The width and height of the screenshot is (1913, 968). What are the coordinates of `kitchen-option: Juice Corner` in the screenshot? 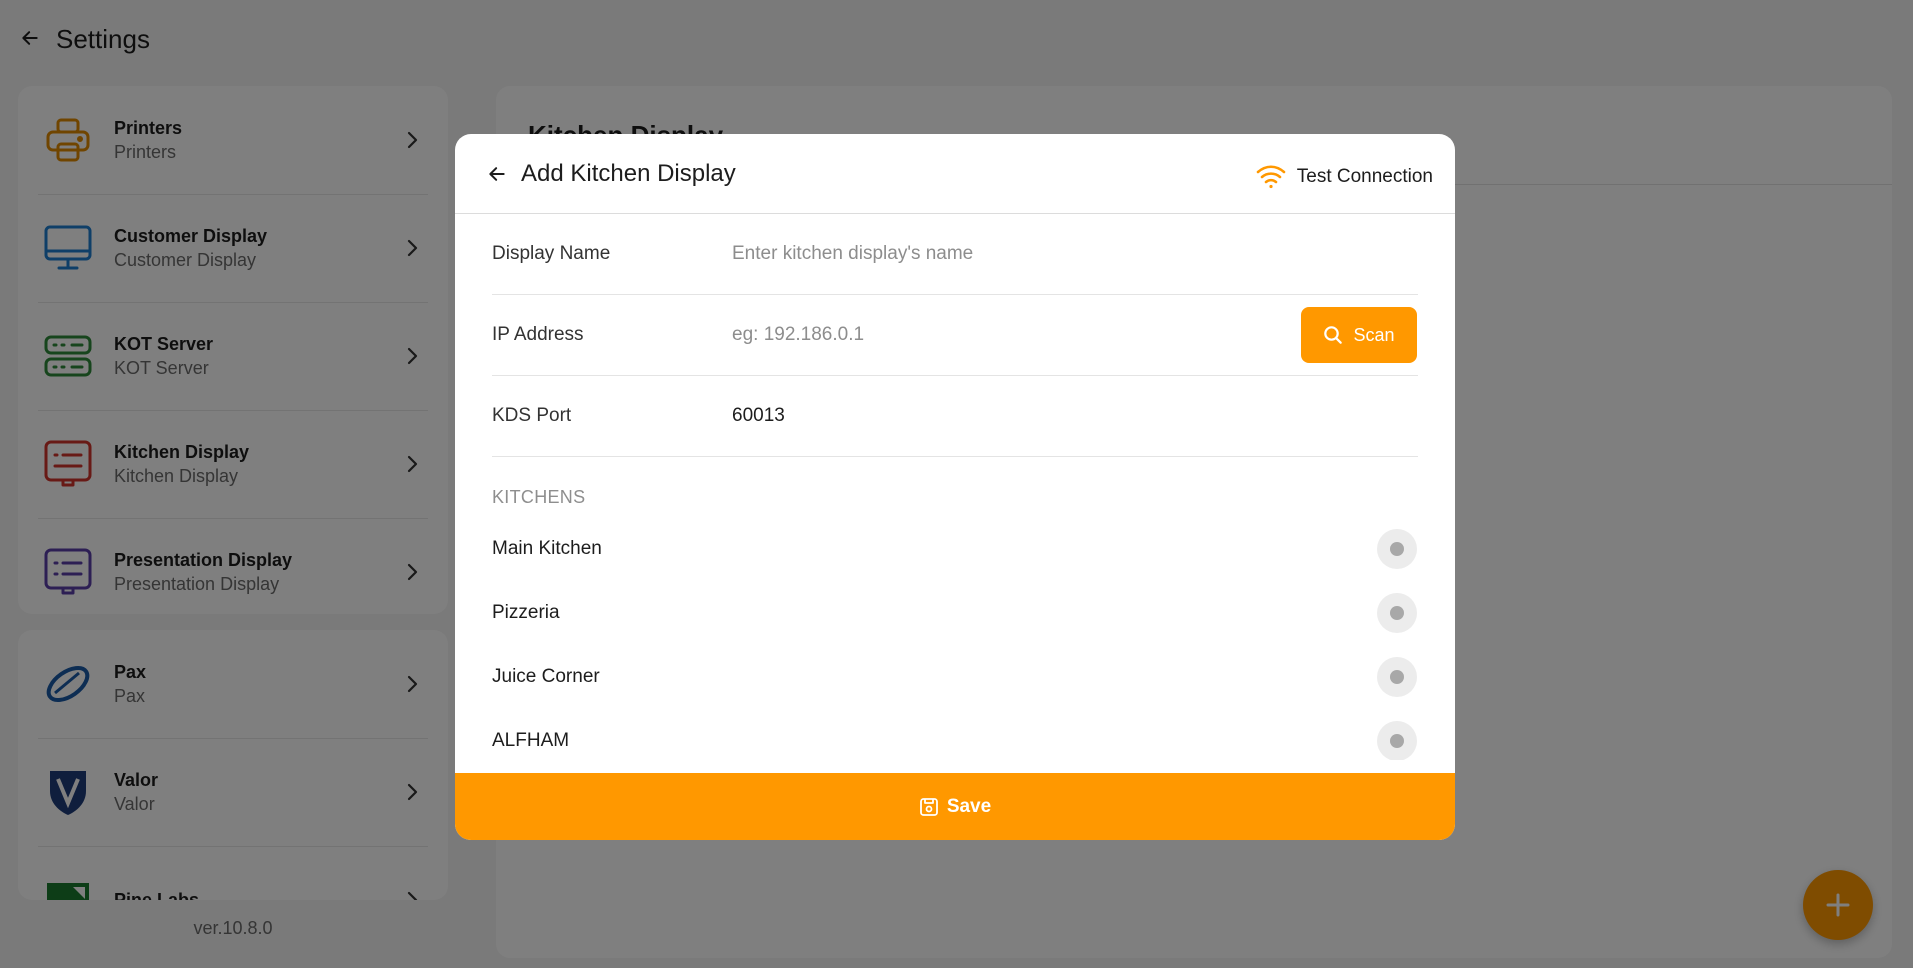 It's located at (955, 677).